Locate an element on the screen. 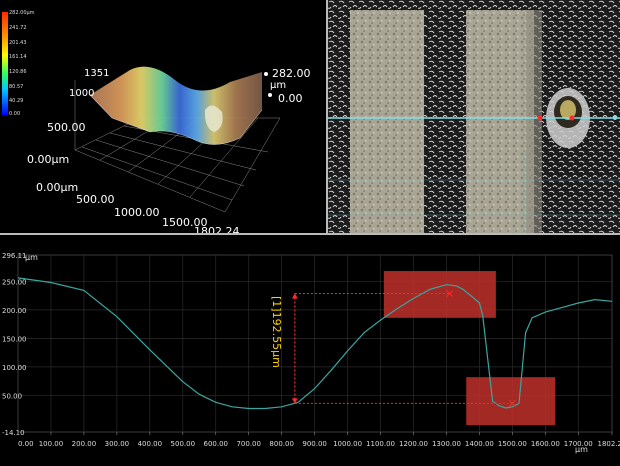 Image resolution: width=620 pixels, height=466 pixels. colorbar-label: 161.14 is located at coordinates (18, 57).